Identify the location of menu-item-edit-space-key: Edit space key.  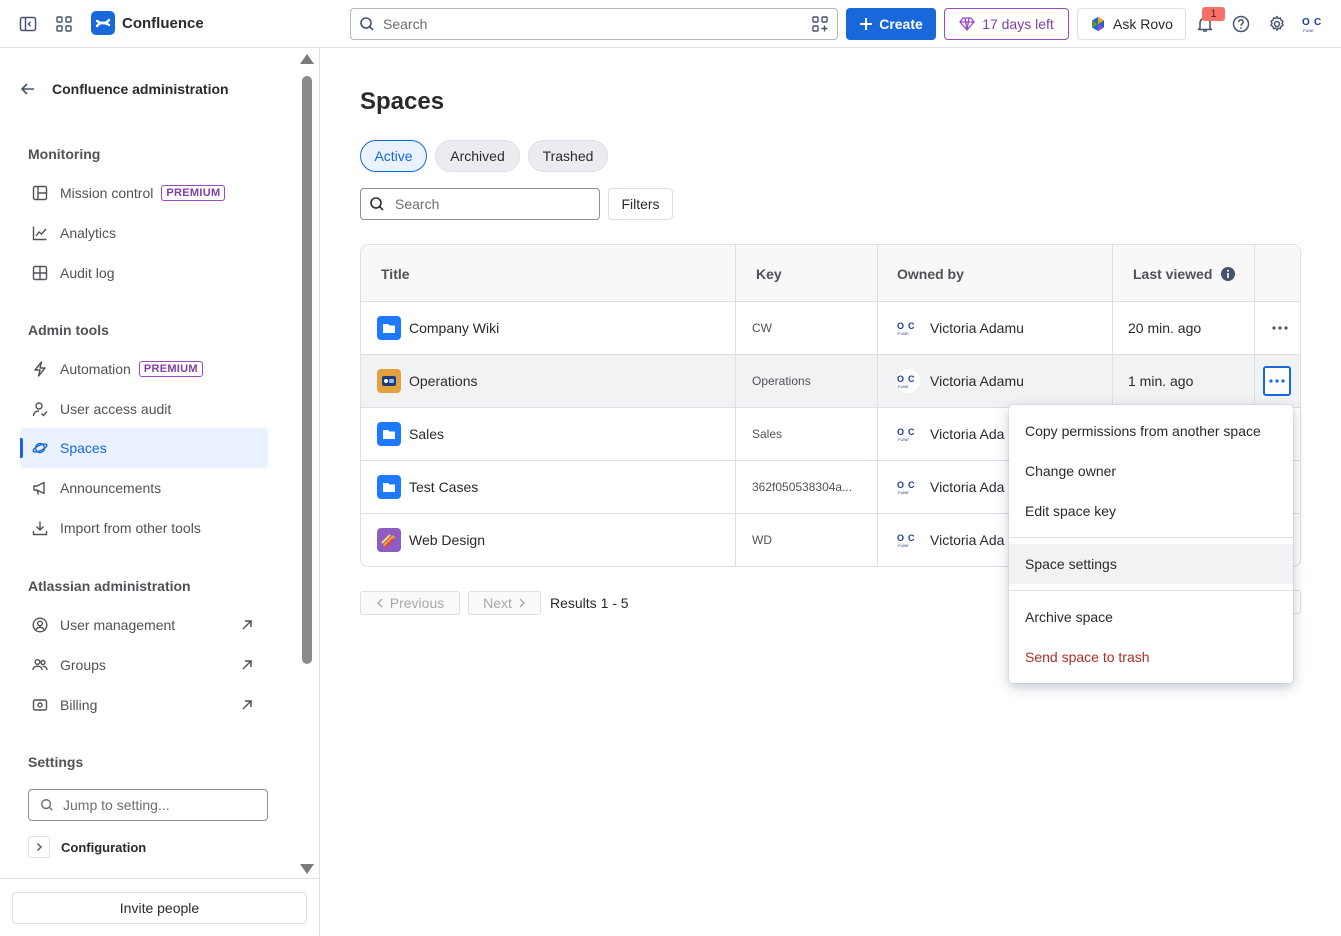
(1151, 511).